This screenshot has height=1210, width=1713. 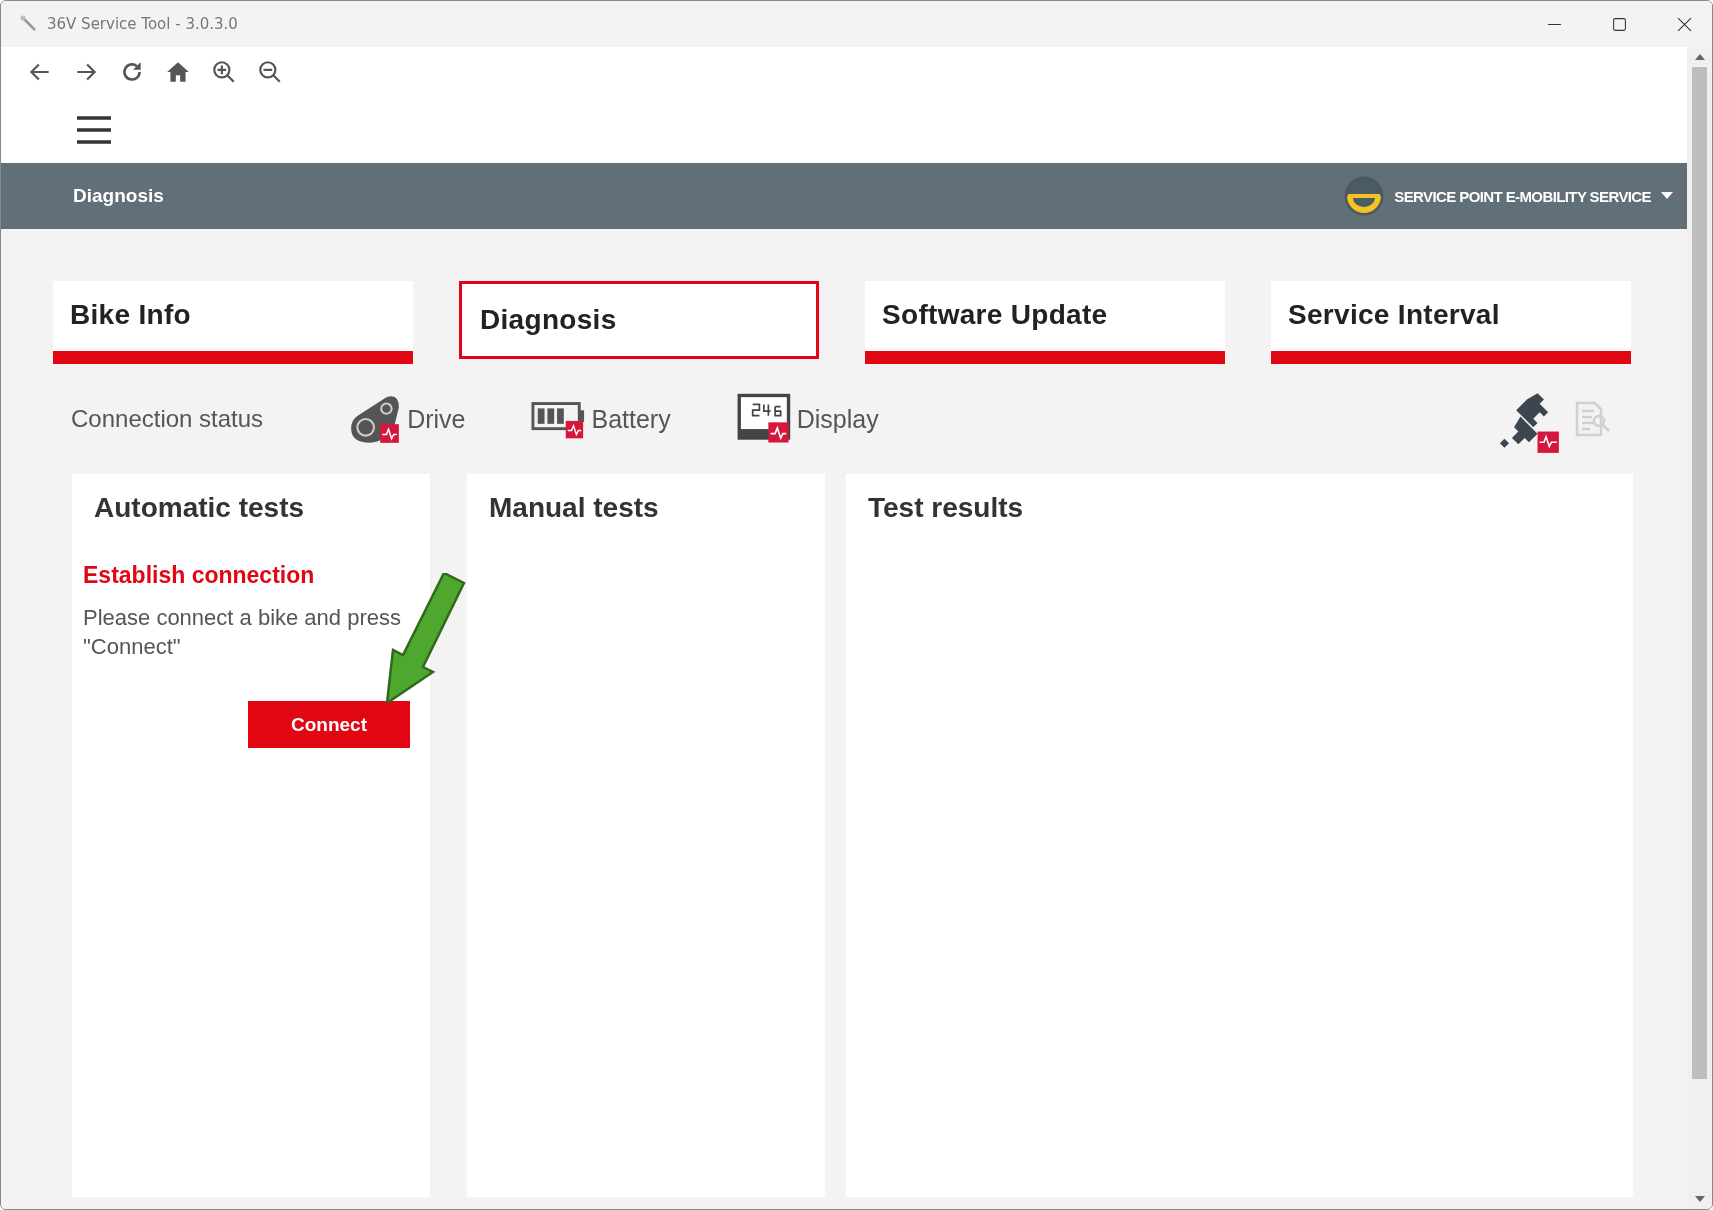 What do you see at coordinates (1508, 196) in the screenshot?
I see `account-menu: SERVICE POINT E-MOBILITY SERVICE` at bounding box center [1508, 196].